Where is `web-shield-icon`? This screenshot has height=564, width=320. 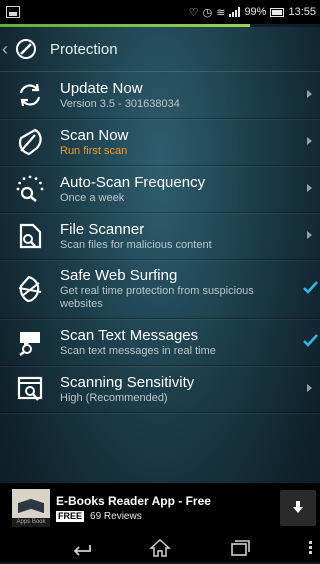
web-shield-icon is located at coordinates (30, 289).